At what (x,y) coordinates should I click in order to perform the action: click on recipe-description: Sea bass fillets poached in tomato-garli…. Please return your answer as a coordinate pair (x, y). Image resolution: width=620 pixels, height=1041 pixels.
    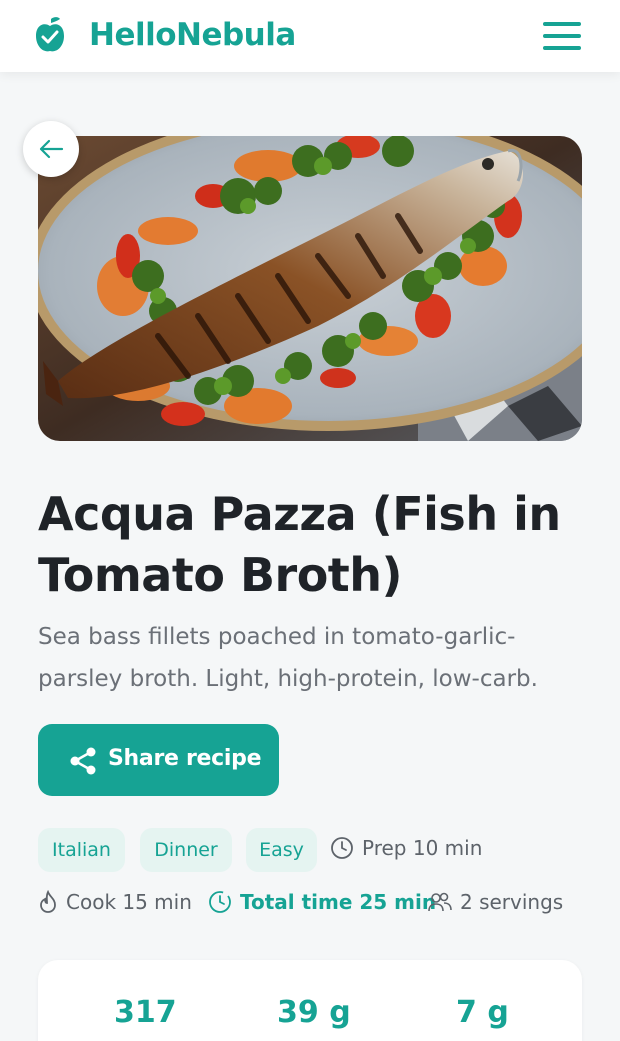
    Looking at the image, I should click on (288, 658).